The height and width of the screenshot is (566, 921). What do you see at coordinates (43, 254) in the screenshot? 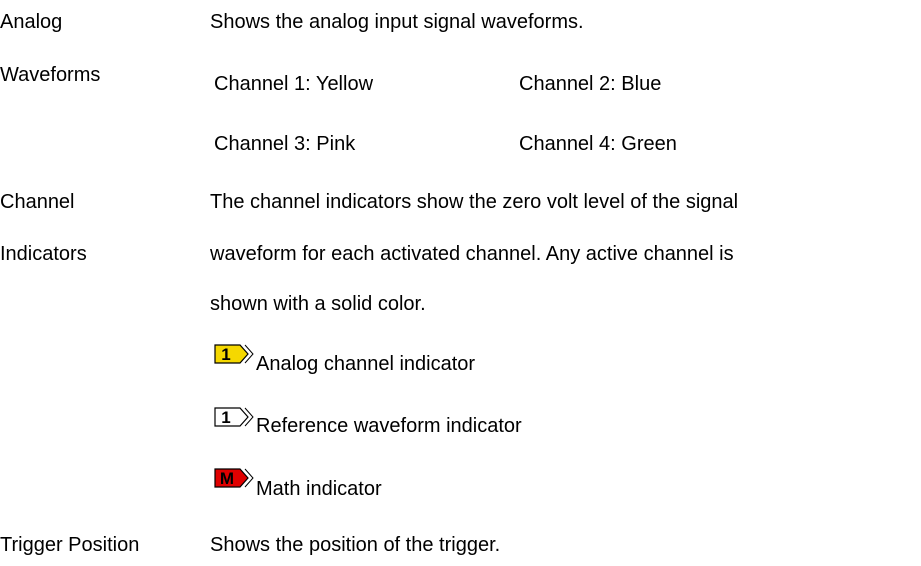
I see `term-channel-indicators-line2: Indicators` at bounding box center [43, 254].